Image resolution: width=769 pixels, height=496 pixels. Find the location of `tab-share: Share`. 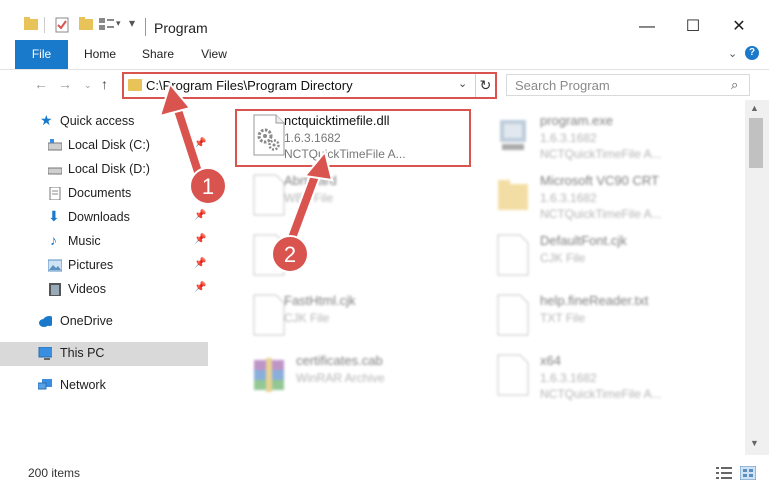

tab-share: Share is located at coordinates (158, 54).